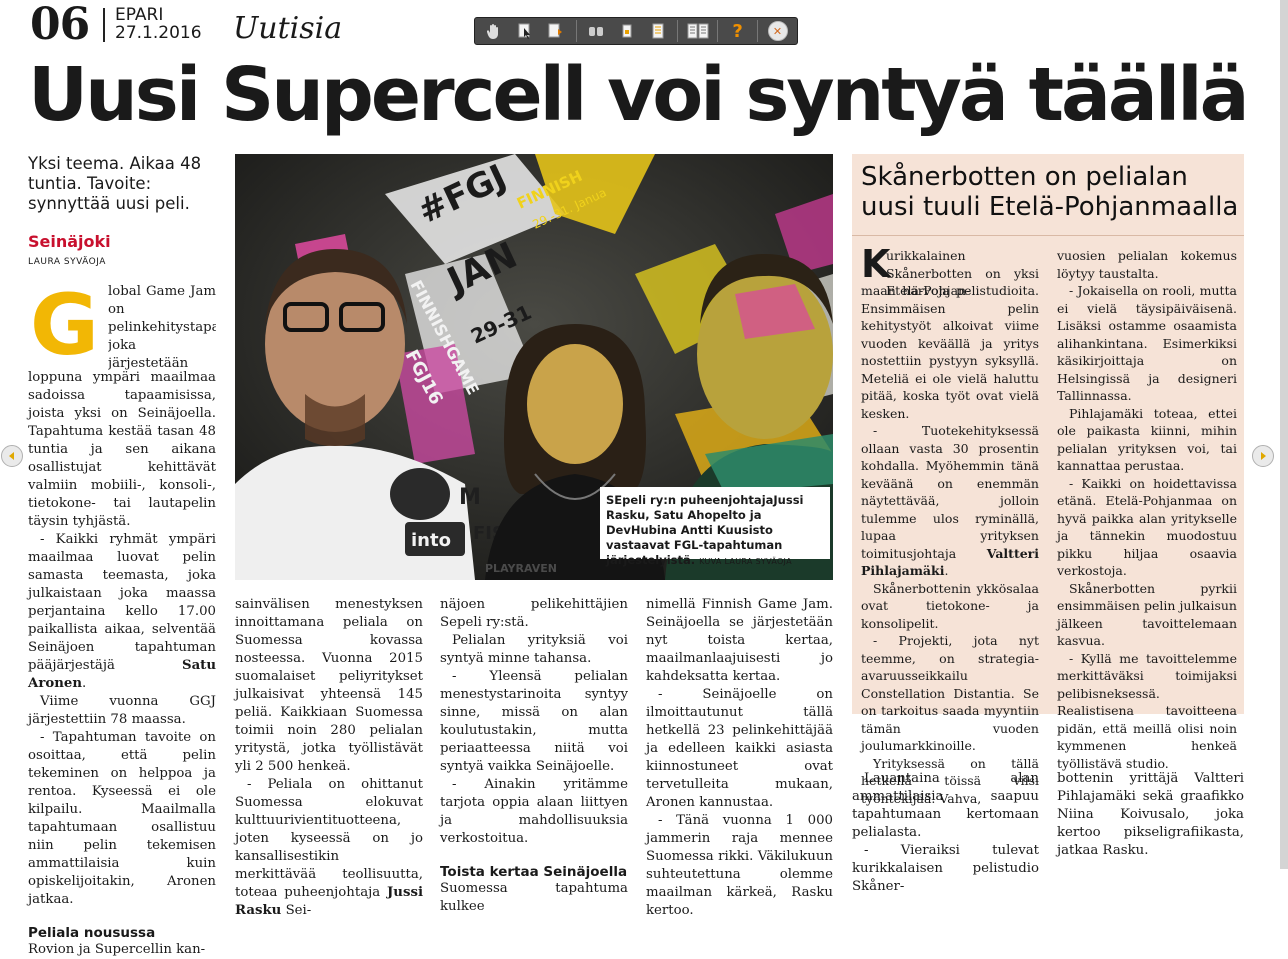  I want to click on help-icon: ?, so click(737, 31).